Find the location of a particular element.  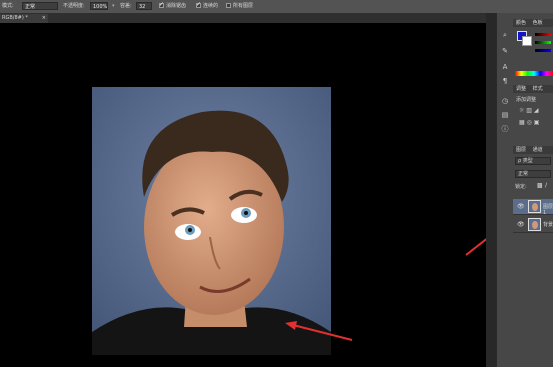

background-color-swatch is located at coordinates (527, 41).